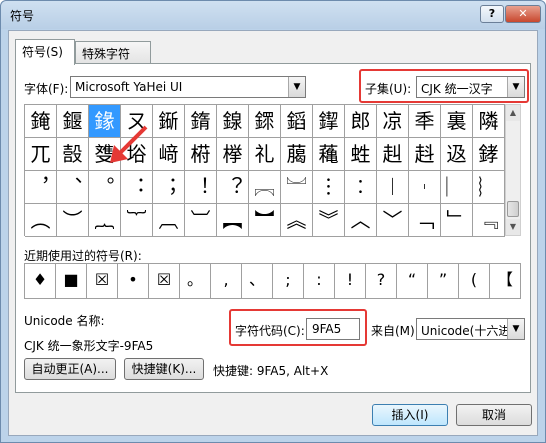 This screenshot has height=443, width=546. What do you see at coordinates (410, 415) in the screenshot?
I see `insert-button: 插入(I)` at bounding box center [410, 415].